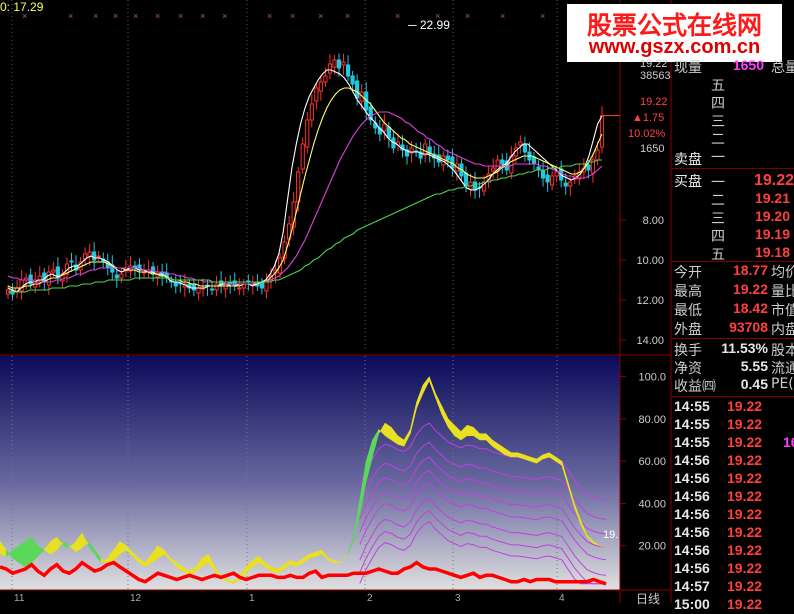 The width and height of the screenshot is (794, 614). Describe the element at coordinates (750, 289) in the screenshot. I see `stat-row-1-value: 19.22` at that location.